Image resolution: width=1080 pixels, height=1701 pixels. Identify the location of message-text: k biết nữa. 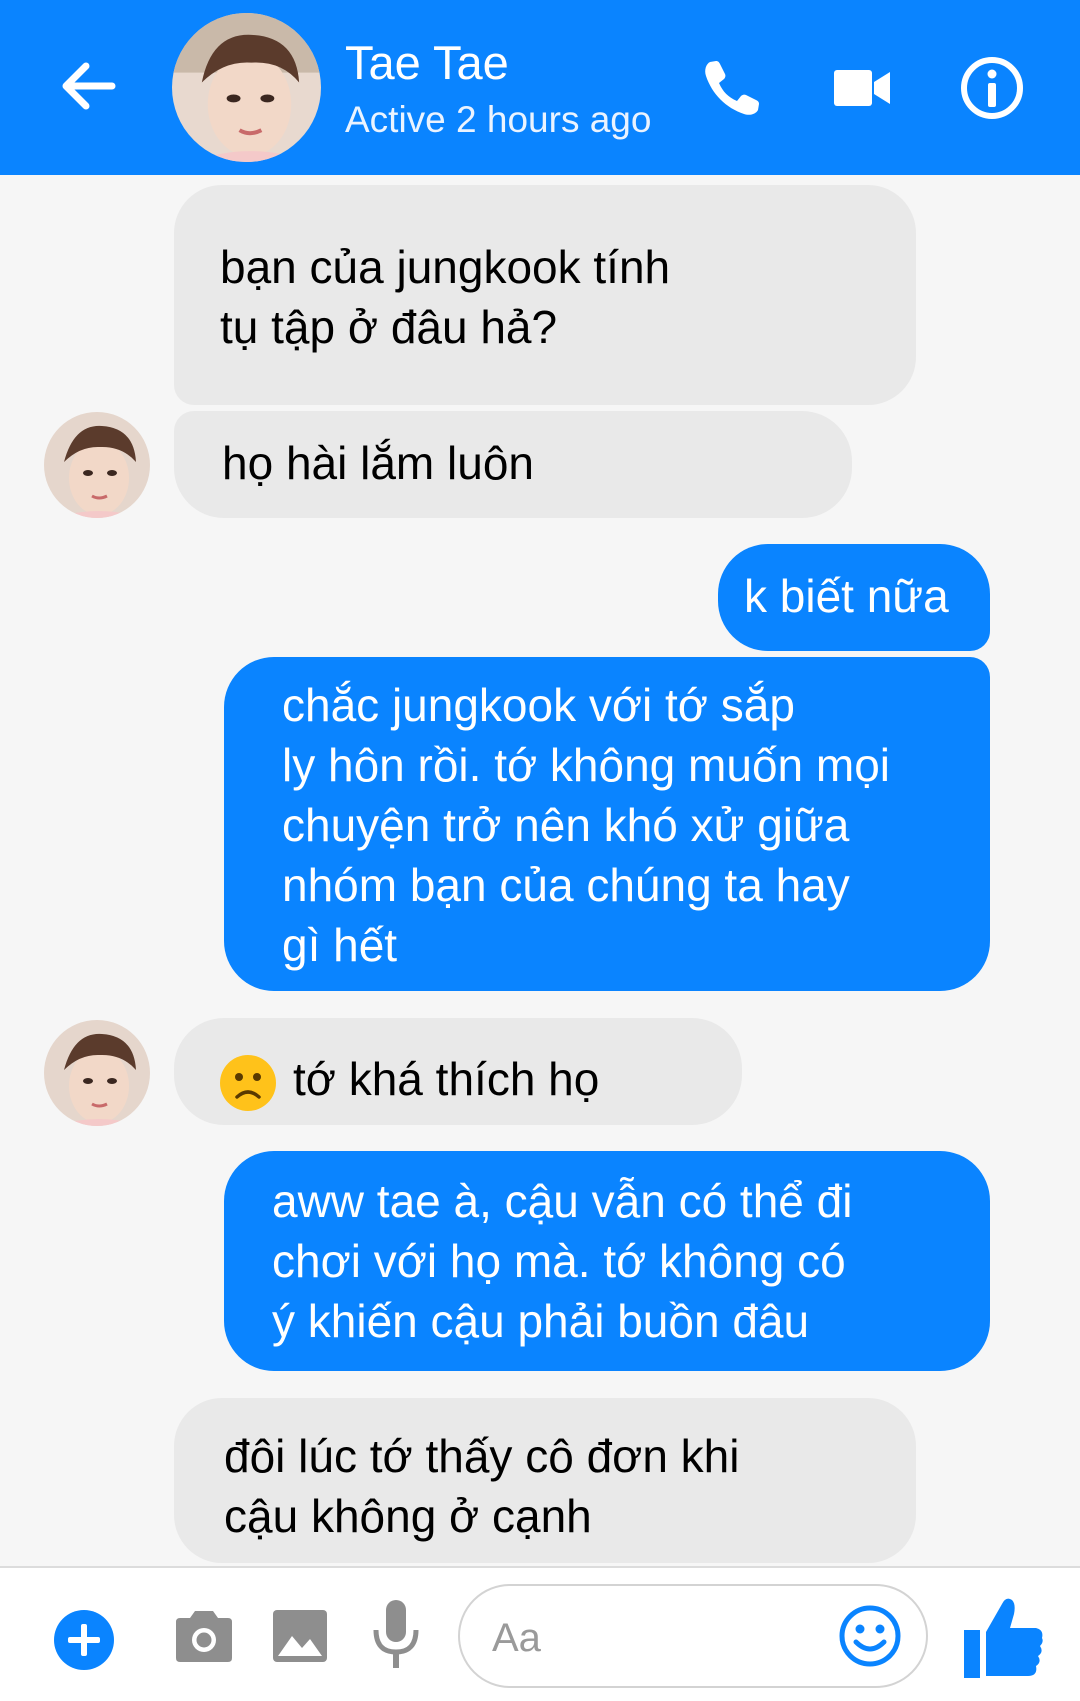
(846, 596).